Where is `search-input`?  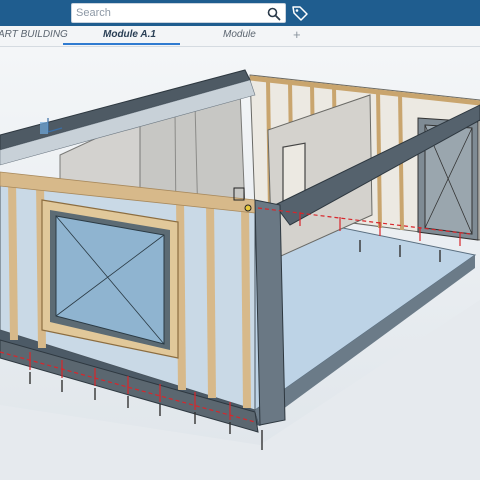
search-input is located at coordinates (168, 13).